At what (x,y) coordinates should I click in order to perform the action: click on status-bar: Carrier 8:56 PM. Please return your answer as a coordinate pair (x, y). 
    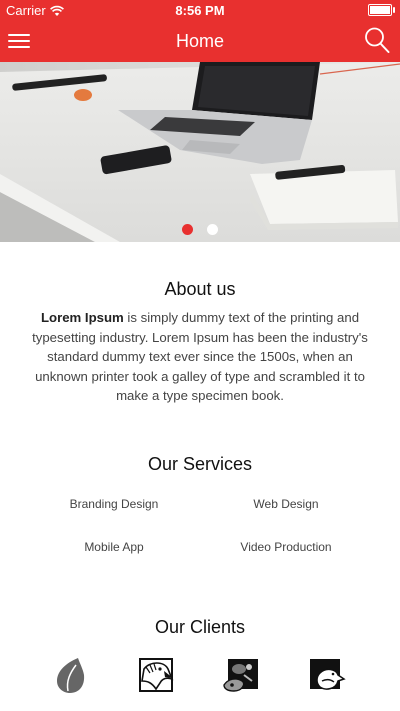
    Looking at the image, I should click on (200, 11).